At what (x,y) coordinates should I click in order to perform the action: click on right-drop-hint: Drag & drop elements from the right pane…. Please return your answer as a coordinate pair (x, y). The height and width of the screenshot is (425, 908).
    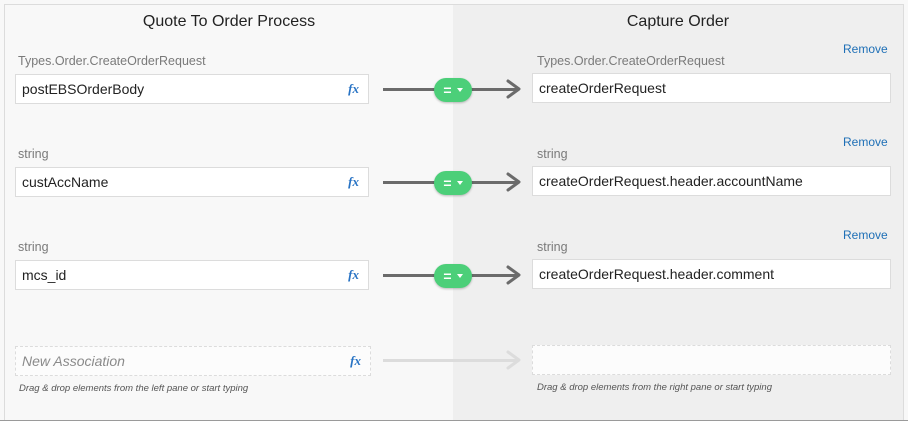
    Looking at the image, I should click on (654, 387).